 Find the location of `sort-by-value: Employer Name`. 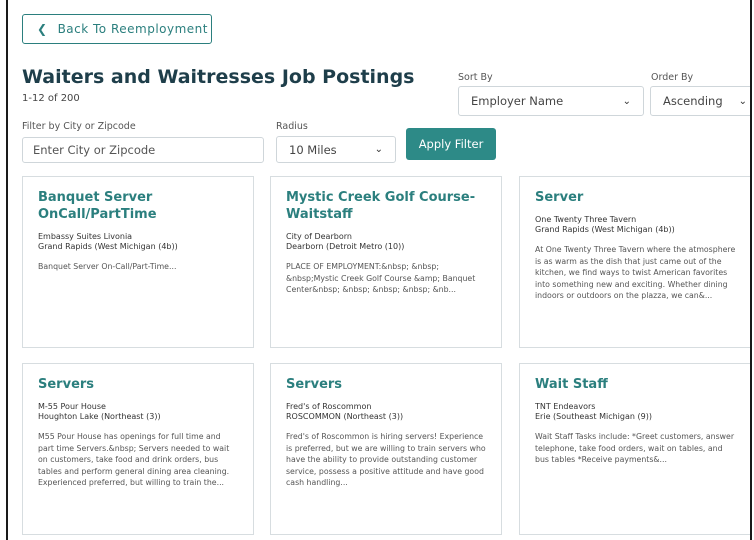

sort-by-value: Employer Name is located at coordinates (517, 101).